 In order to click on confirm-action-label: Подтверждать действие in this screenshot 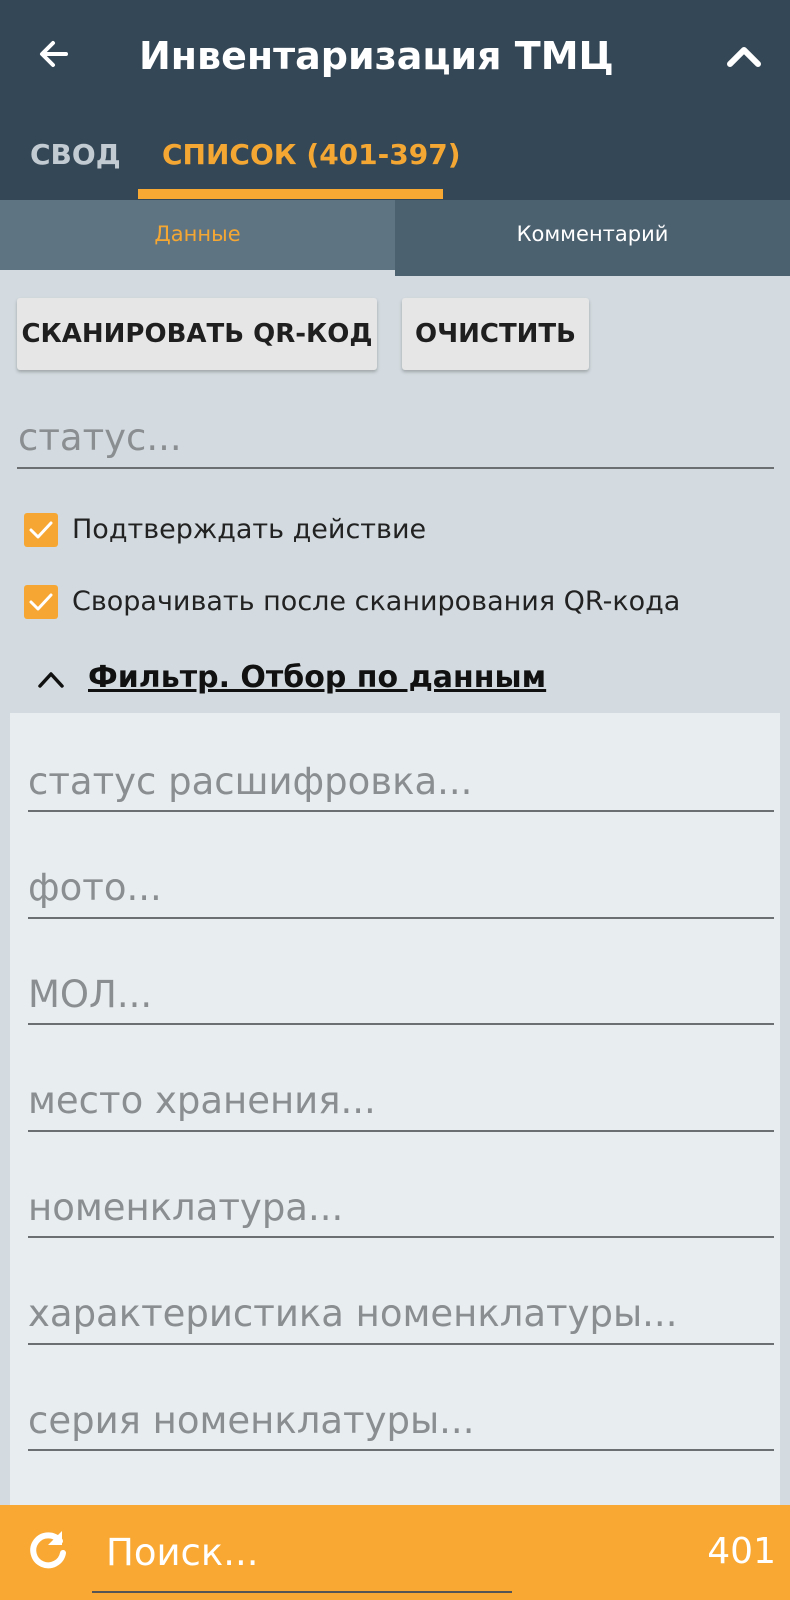, I will do `click(249, 529)`.